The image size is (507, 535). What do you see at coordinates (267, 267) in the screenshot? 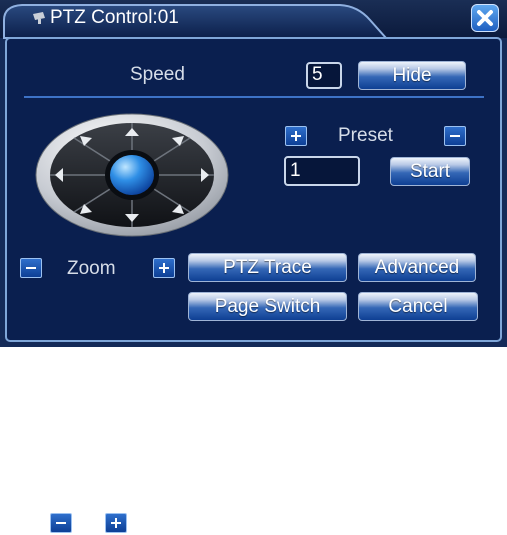
I see `ptz-trace-button: PTZ Trace` at bounding box center [267, 267].